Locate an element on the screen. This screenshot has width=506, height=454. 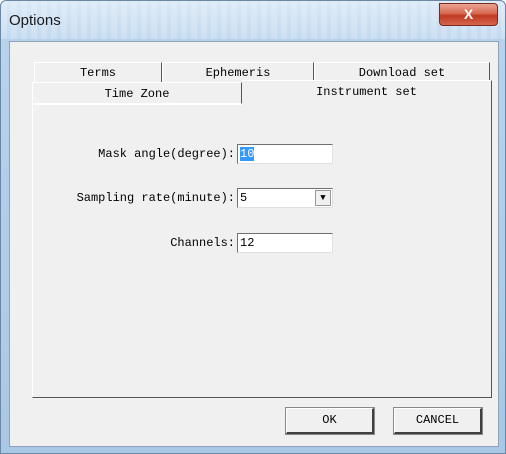
tab-instrument-set: Instrument set is located at coordinates (367, 93).